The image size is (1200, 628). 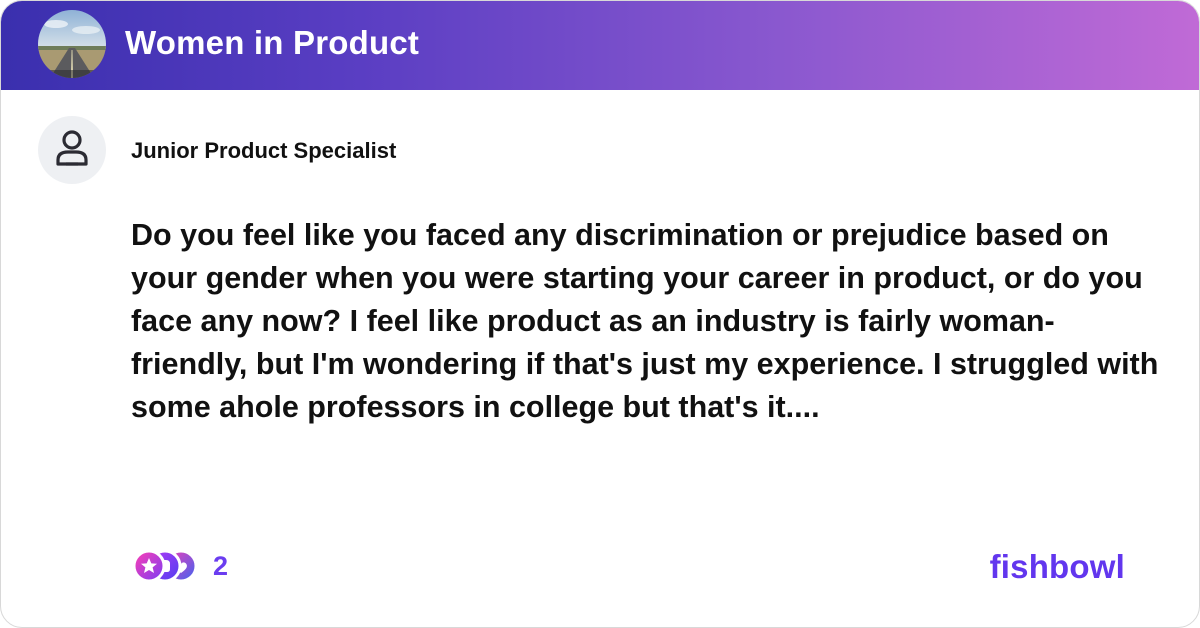 What do you see at coordinates (221, 566) in the screenshot?
I see `reaction-count: 2` at bounding box center [221, 566].